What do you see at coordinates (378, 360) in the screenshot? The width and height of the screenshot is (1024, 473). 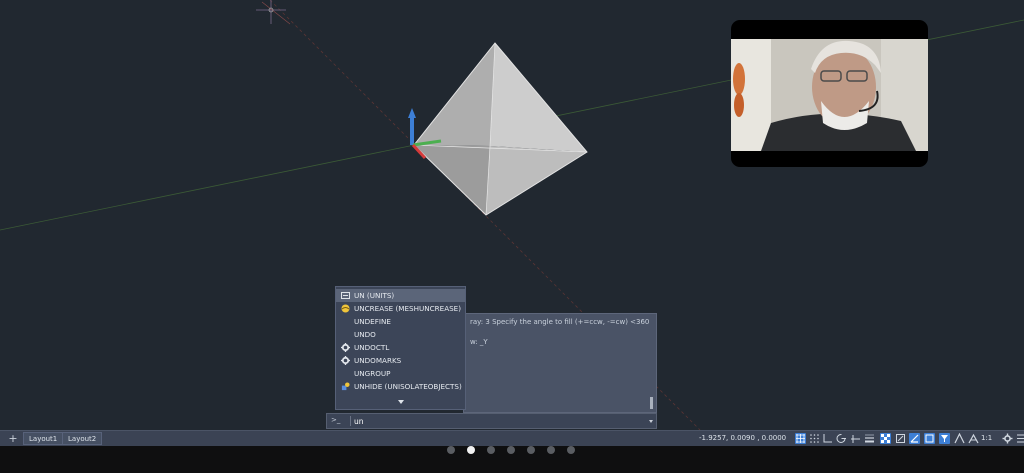 I see `autocomplete-item-label: UNDOMARKS` at bounding box center [378, 360].